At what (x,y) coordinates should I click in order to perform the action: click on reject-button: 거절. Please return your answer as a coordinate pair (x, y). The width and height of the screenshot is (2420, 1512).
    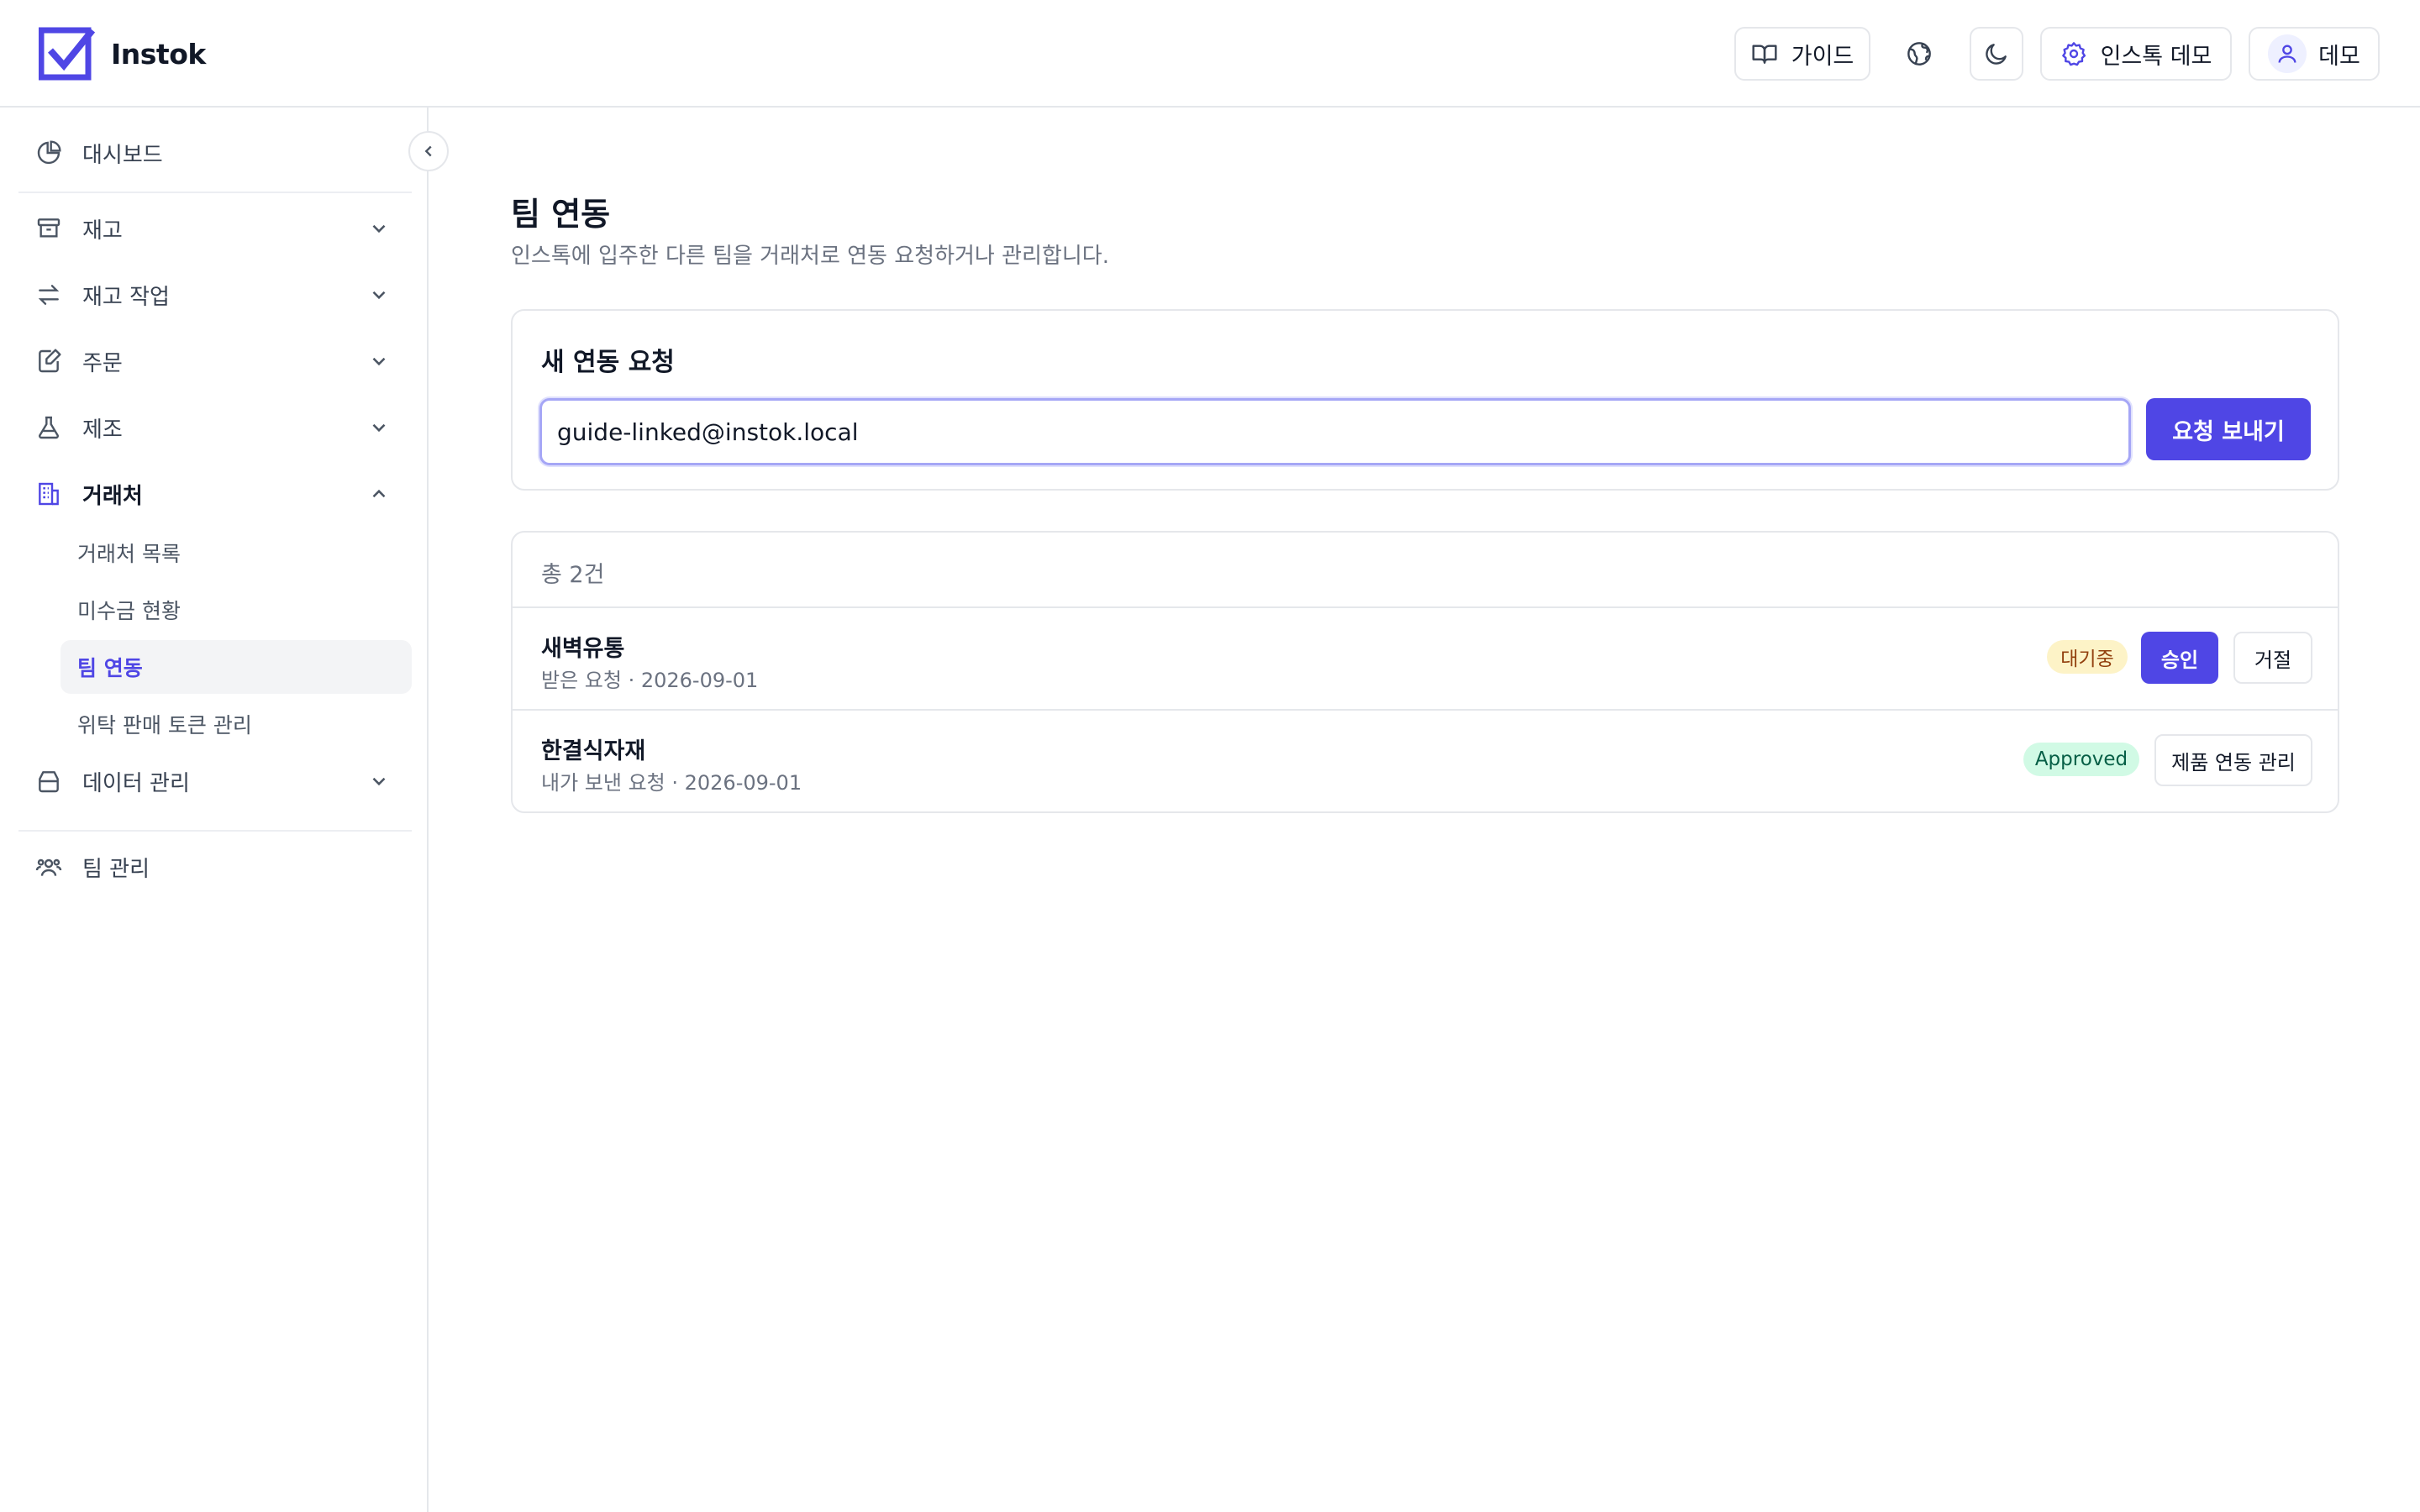
    Looking at the image, I should click on (2272, 658).